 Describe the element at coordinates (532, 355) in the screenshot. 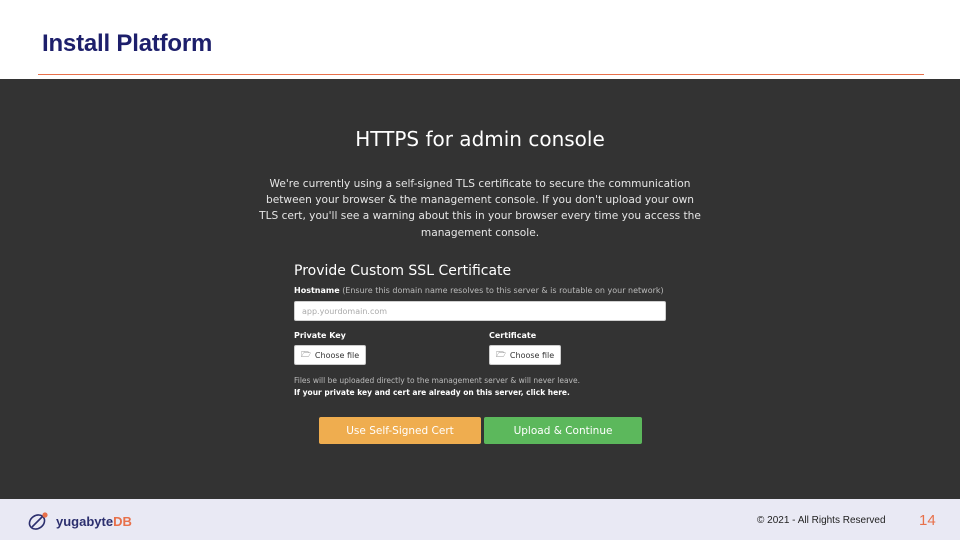

I see `certificate-button-label: Choose file` at that location.